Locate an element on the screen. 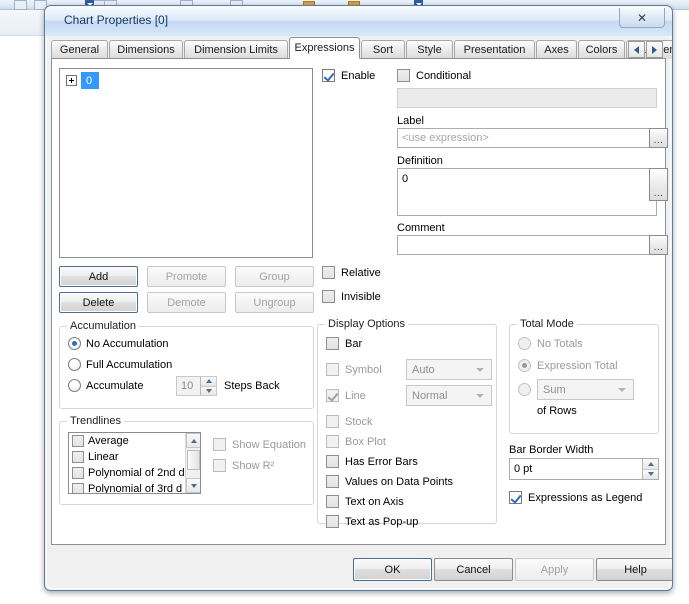 This screenshot has width=689, height=604. invisible-checkbox is located at coordinates (328, 296).